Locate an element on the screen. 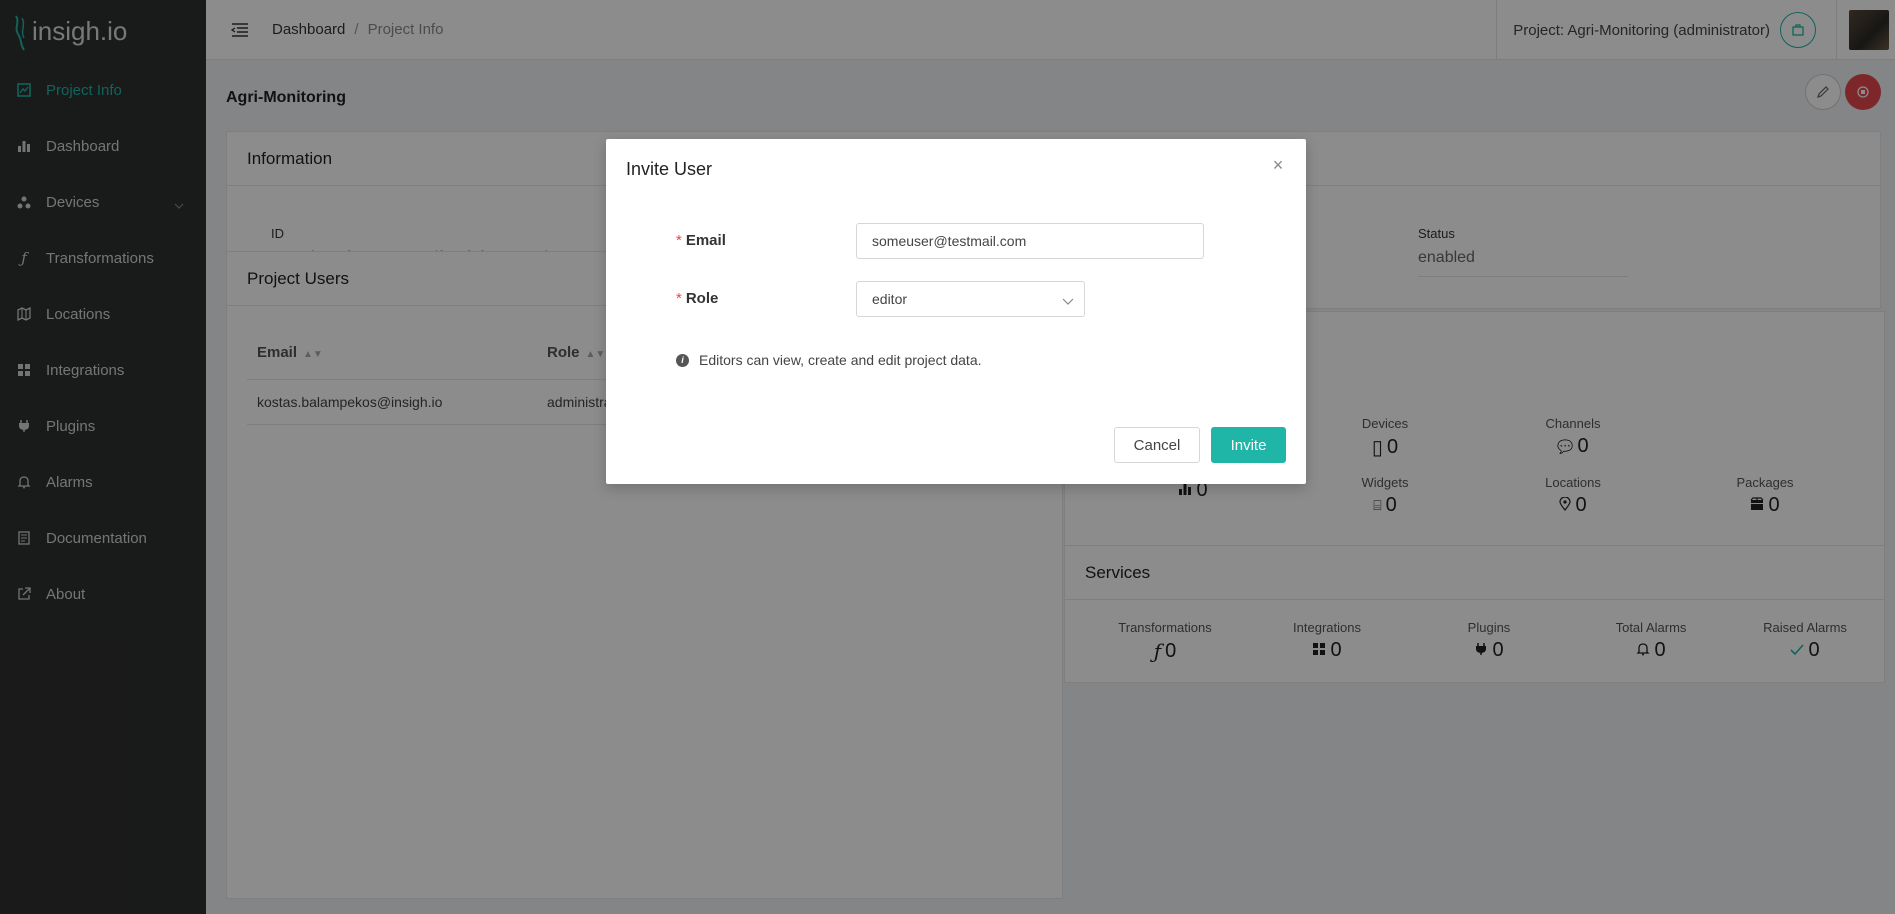 The height and width of the screenshot is (914, 1895). chevron-down-icon is located at coordinates (1068, 301).